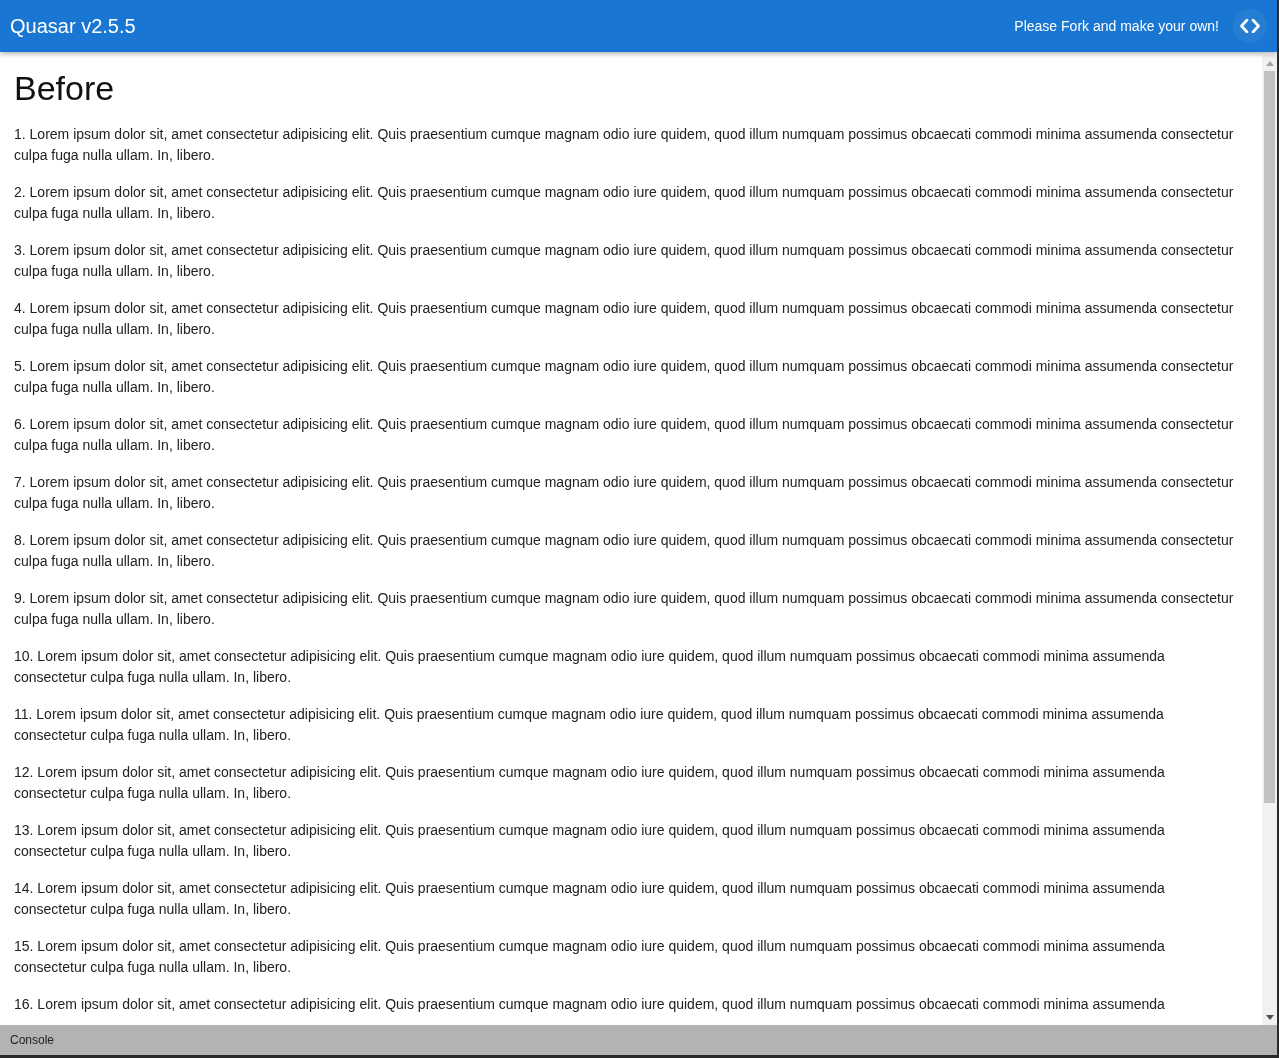 The image size is (1279, 1058). Describe the element at coordinates (638, 1040) in the screenshot. I see `console-bar: Console` at that location.